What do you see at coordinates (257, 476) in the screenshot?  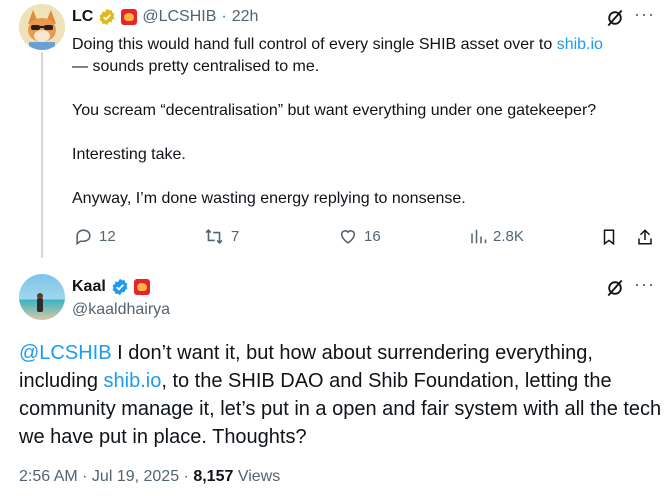 I see `views-label: Views` at bounding box center [257, 476].